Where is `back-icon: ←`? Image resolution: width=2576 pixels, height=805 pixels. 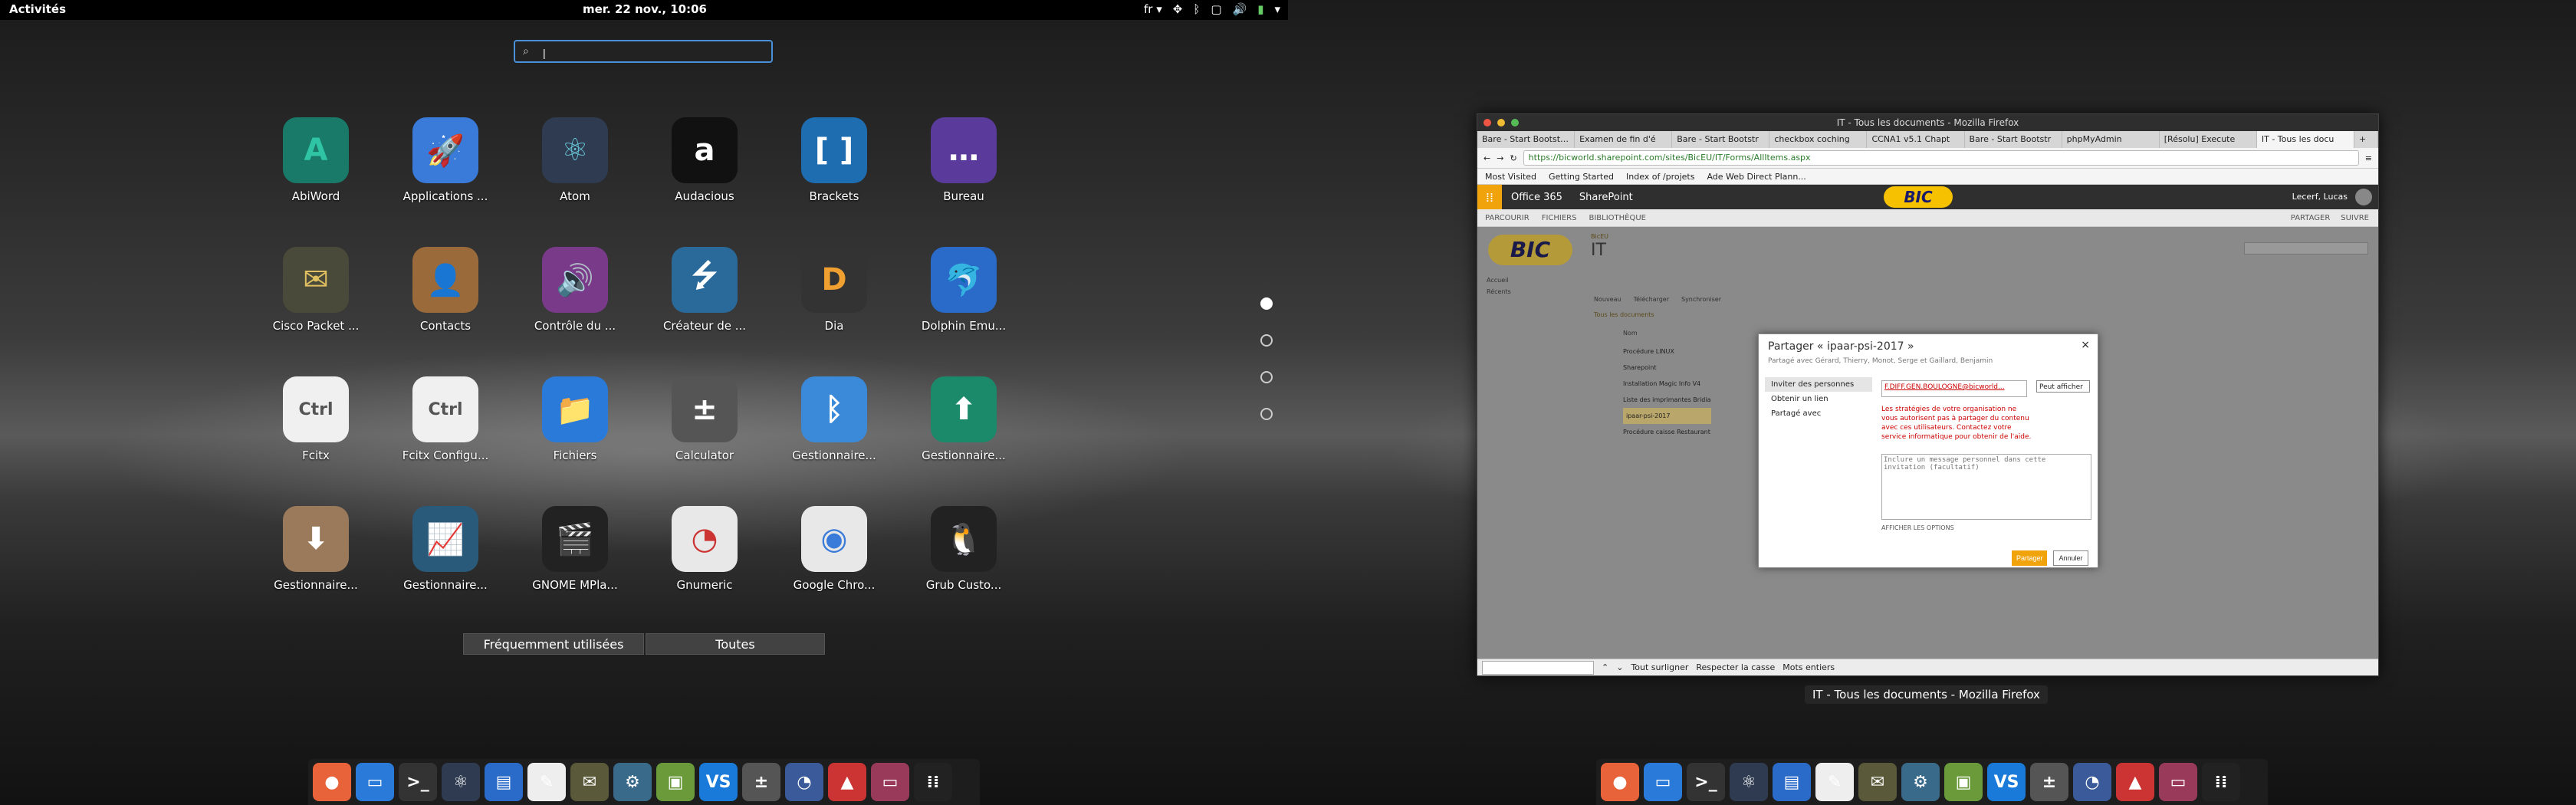
back-icon: ← is located at coordinates (1487, 158).